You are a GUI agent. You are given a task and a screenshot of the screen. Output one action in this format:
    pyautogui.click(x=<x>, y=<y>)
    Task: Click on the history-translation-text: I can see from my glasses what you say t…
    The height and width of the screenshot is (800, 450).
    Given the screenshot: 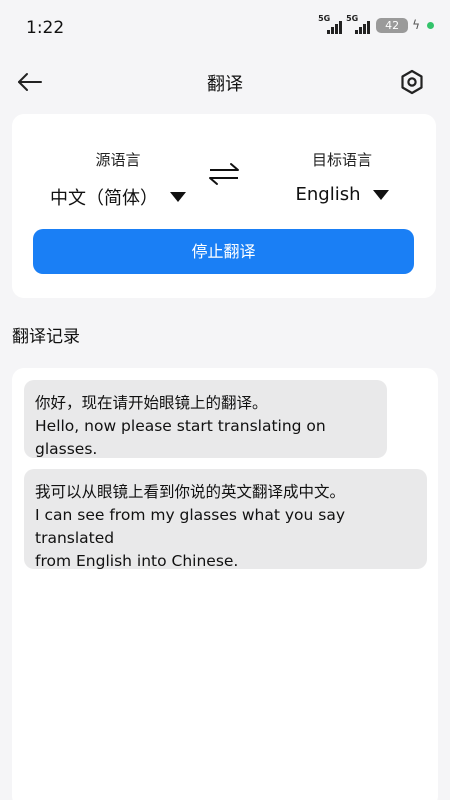 What is the action you would take?
    pyautogui.click(x=190, y=538)
    